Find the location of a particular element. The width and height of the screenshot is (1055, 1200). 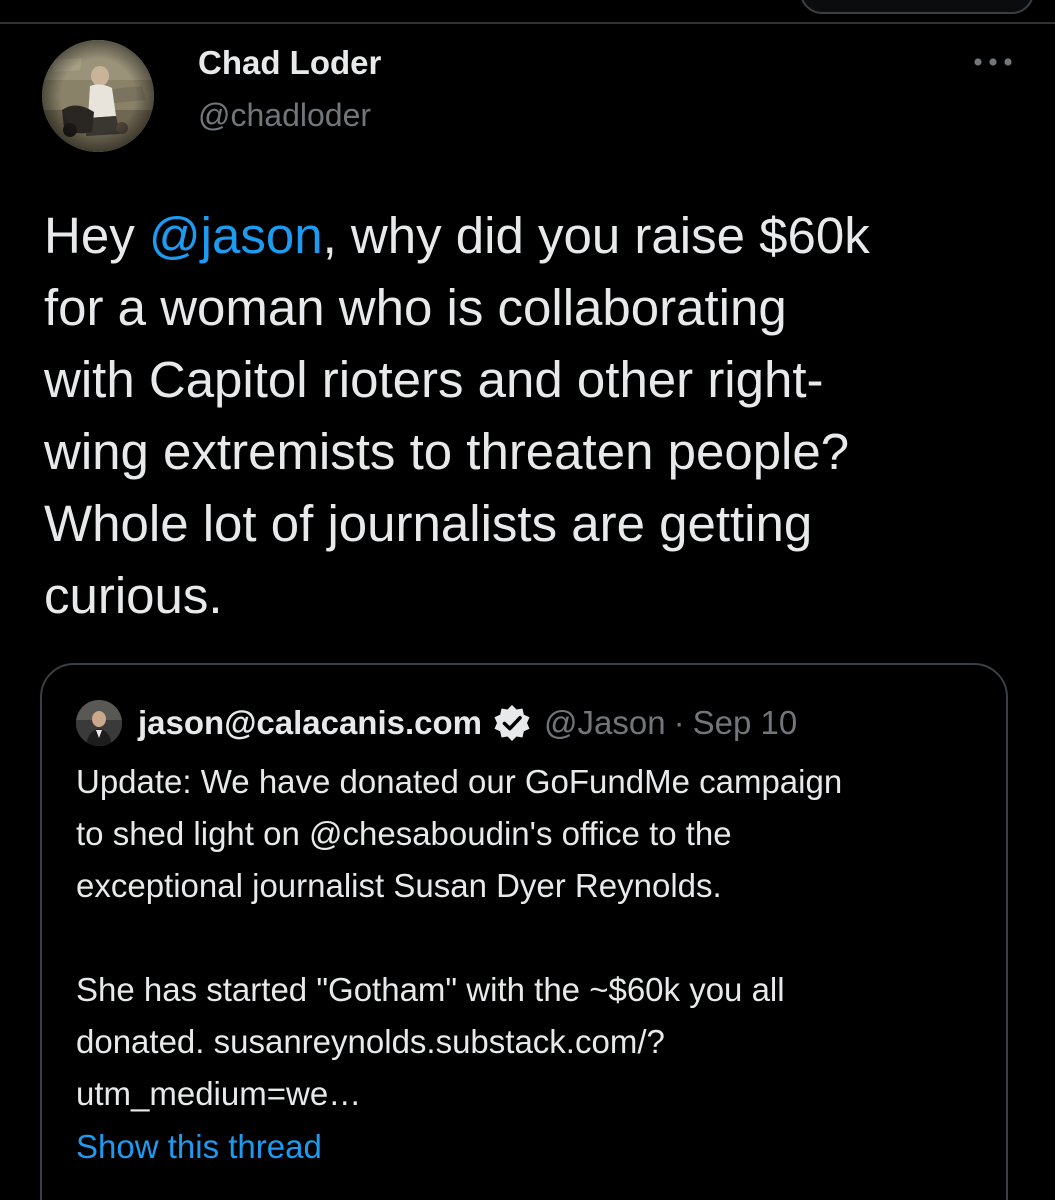

top-button-fragment is located at coordinates (917, 7).